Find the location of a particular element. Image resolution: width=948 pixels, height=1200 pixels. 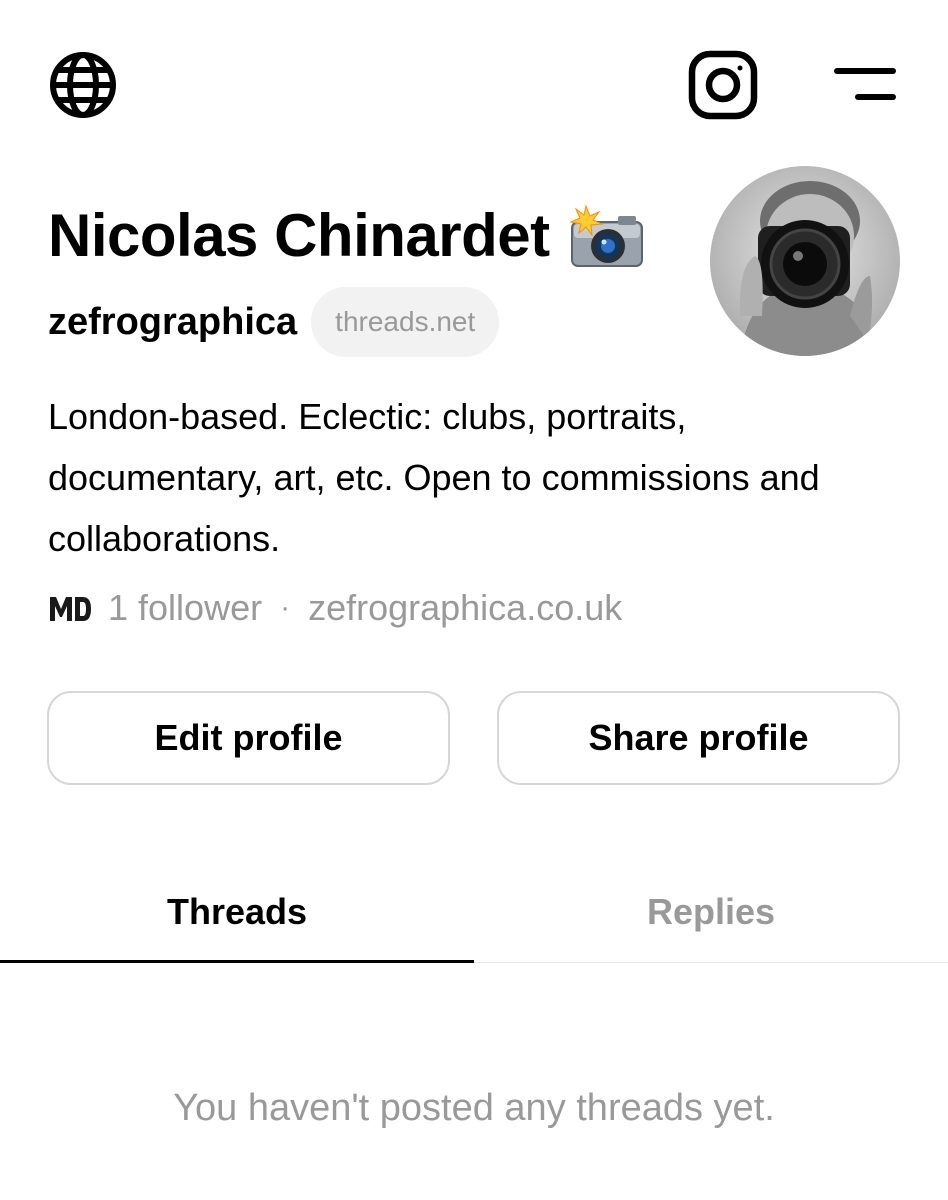

top-bar is located at coordinates (474, 85).